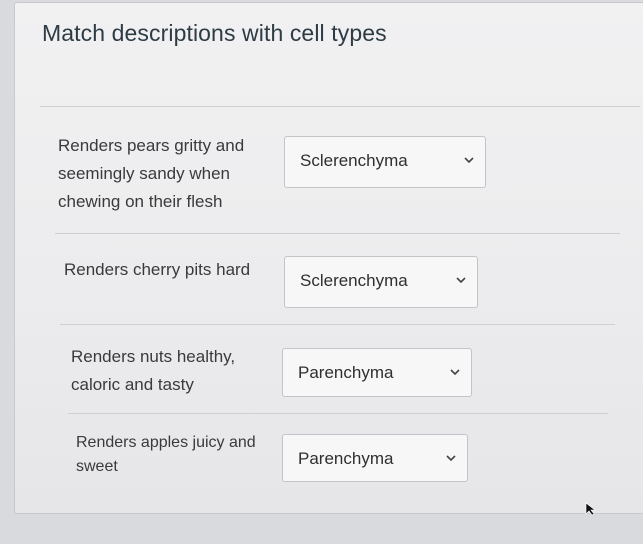 The width and height of the screenshot is (643, 544). Describe the element at coordinates (214, 33) in the screenshot. I see `question-title: Match descriptions with cell types` at that location.